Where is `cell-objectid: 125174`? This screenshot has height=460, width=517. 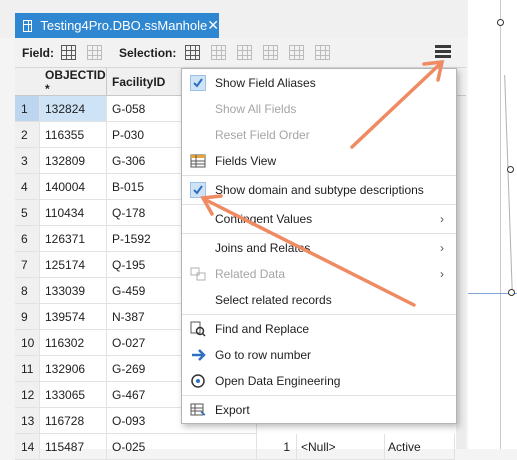 cell-objectid: 125174 is located at coordinates (73, 265).